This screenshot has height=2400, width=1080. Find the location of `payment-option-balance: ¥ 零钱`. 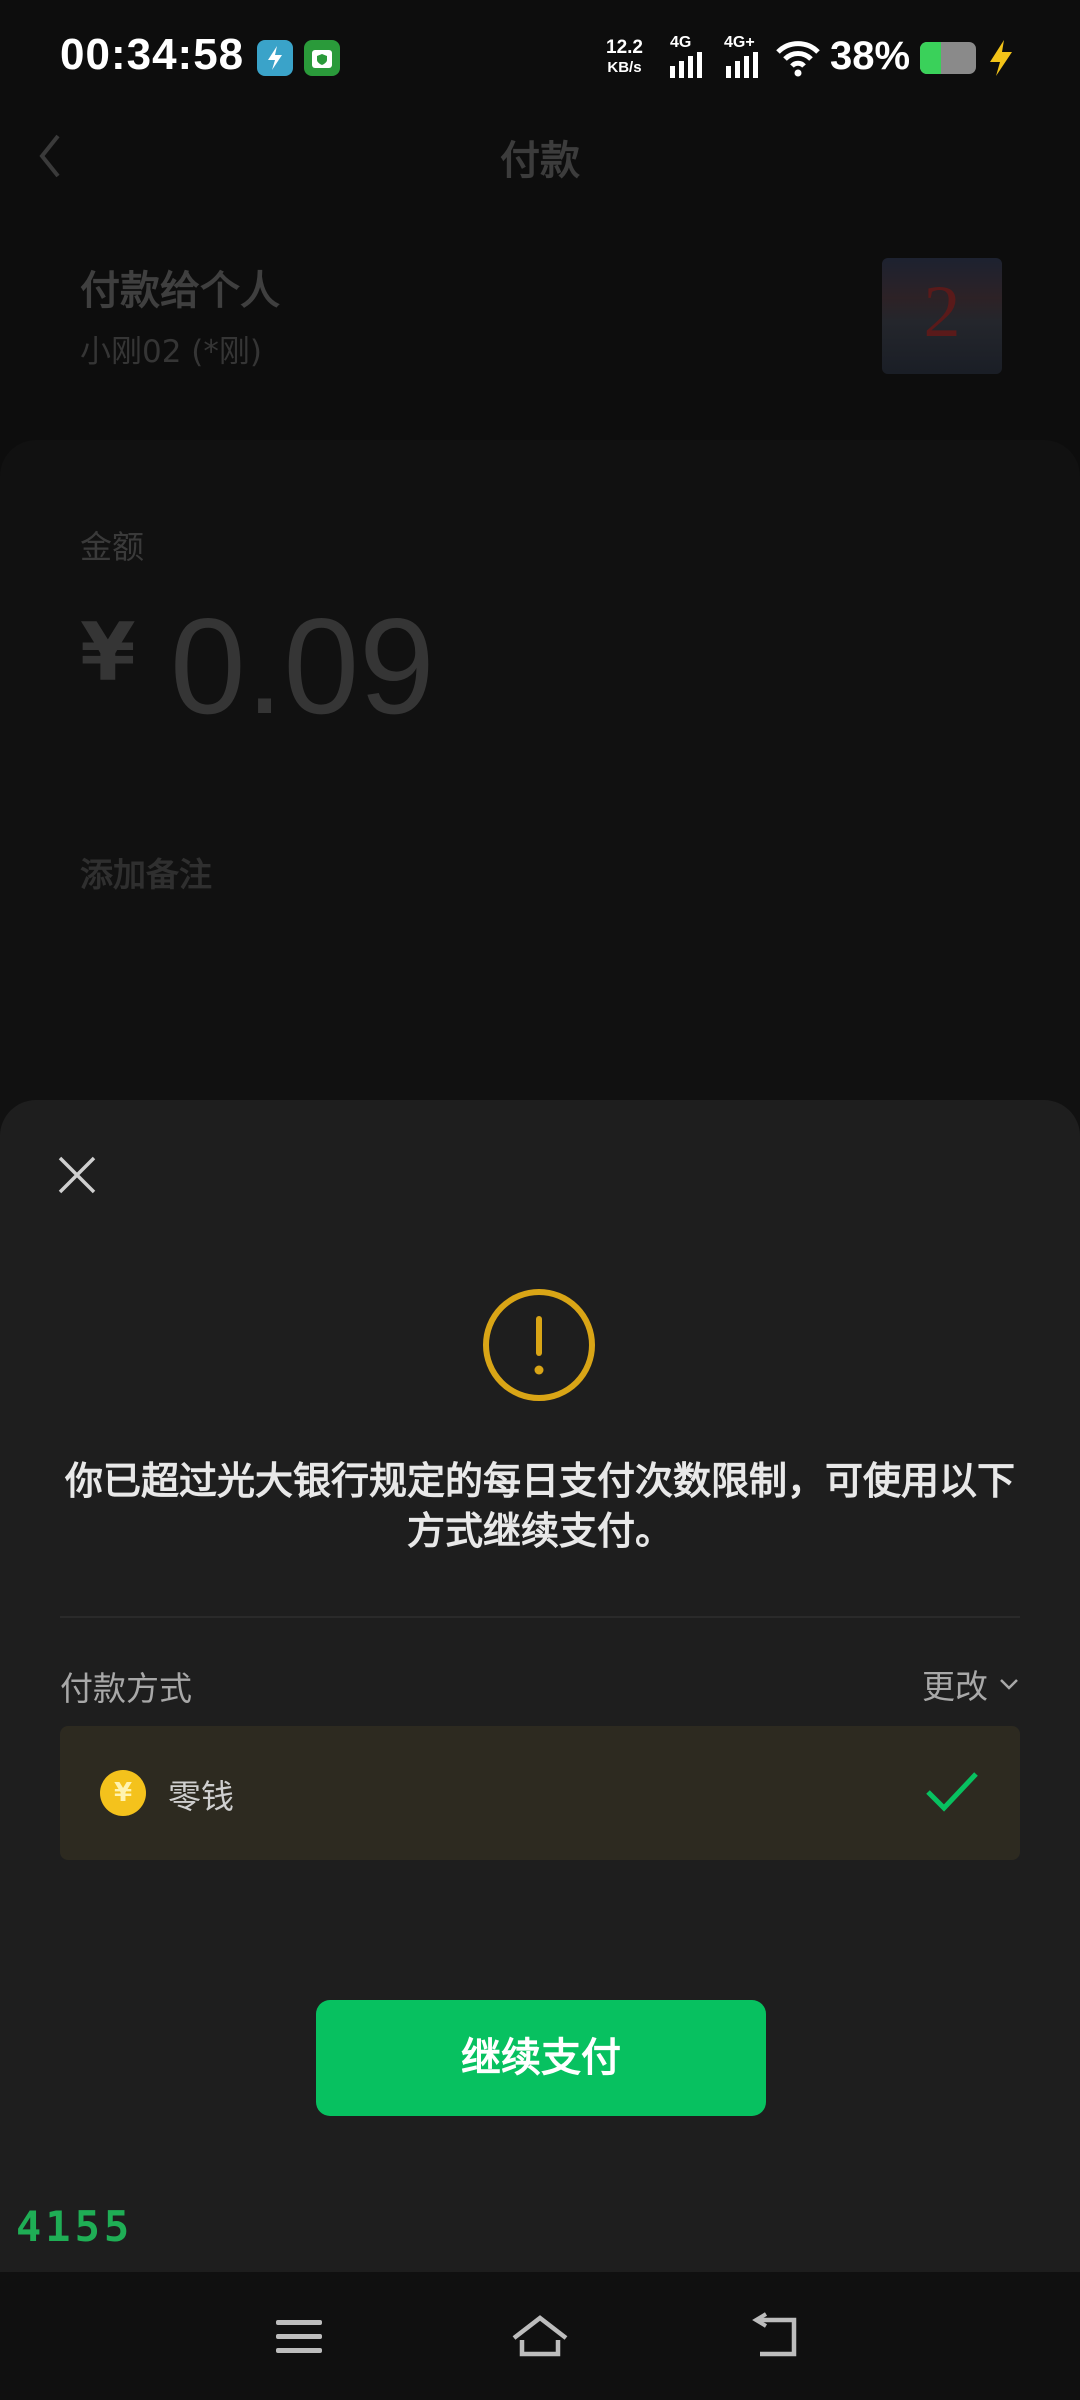

payment-option-balance: ¥ 零钱 is located at coordinates (540, 1793).